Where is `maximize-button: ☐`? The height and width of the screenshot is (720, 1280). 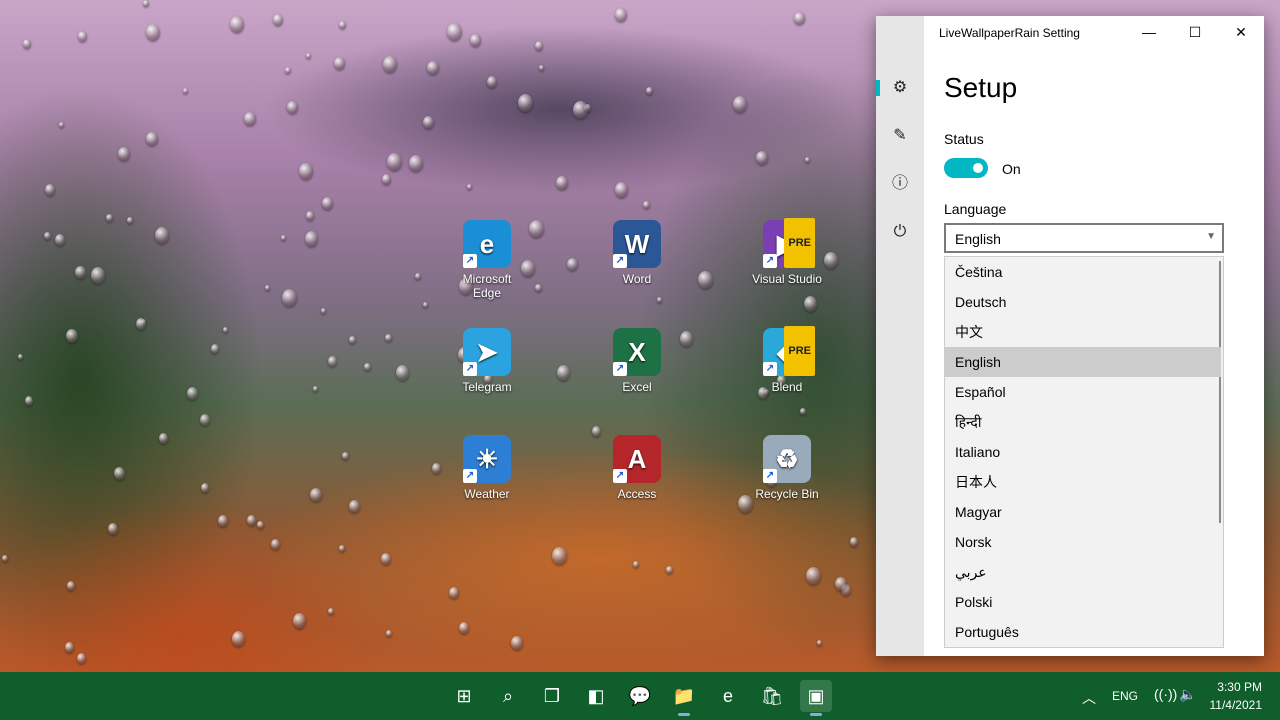 maximize-button: ☐ is located at coordinates (1195, 32).